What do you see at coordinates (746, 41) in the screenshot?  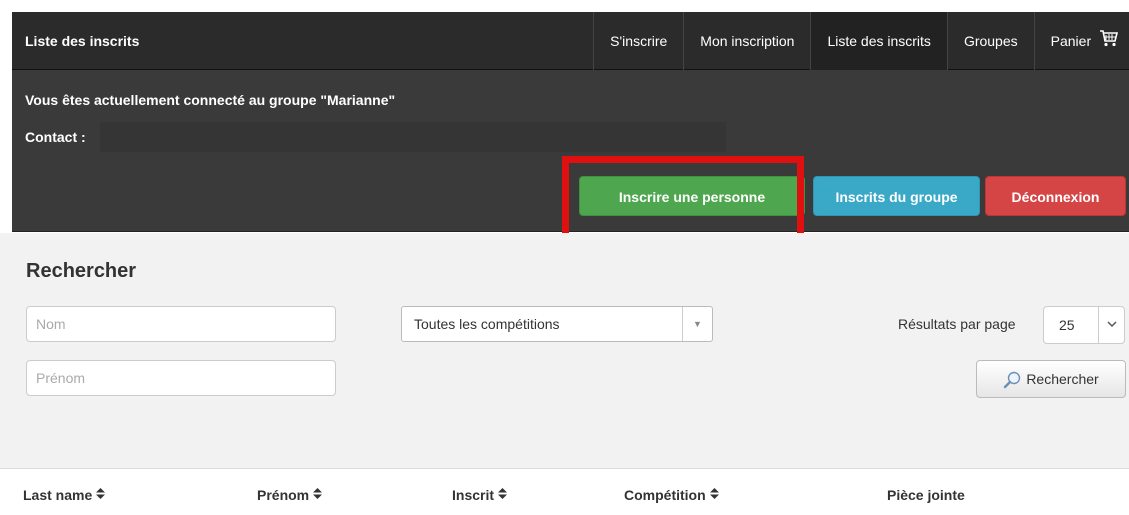 I see `nav-item-mon-inscription: Mon inscription` at bounding box center [746, 41].